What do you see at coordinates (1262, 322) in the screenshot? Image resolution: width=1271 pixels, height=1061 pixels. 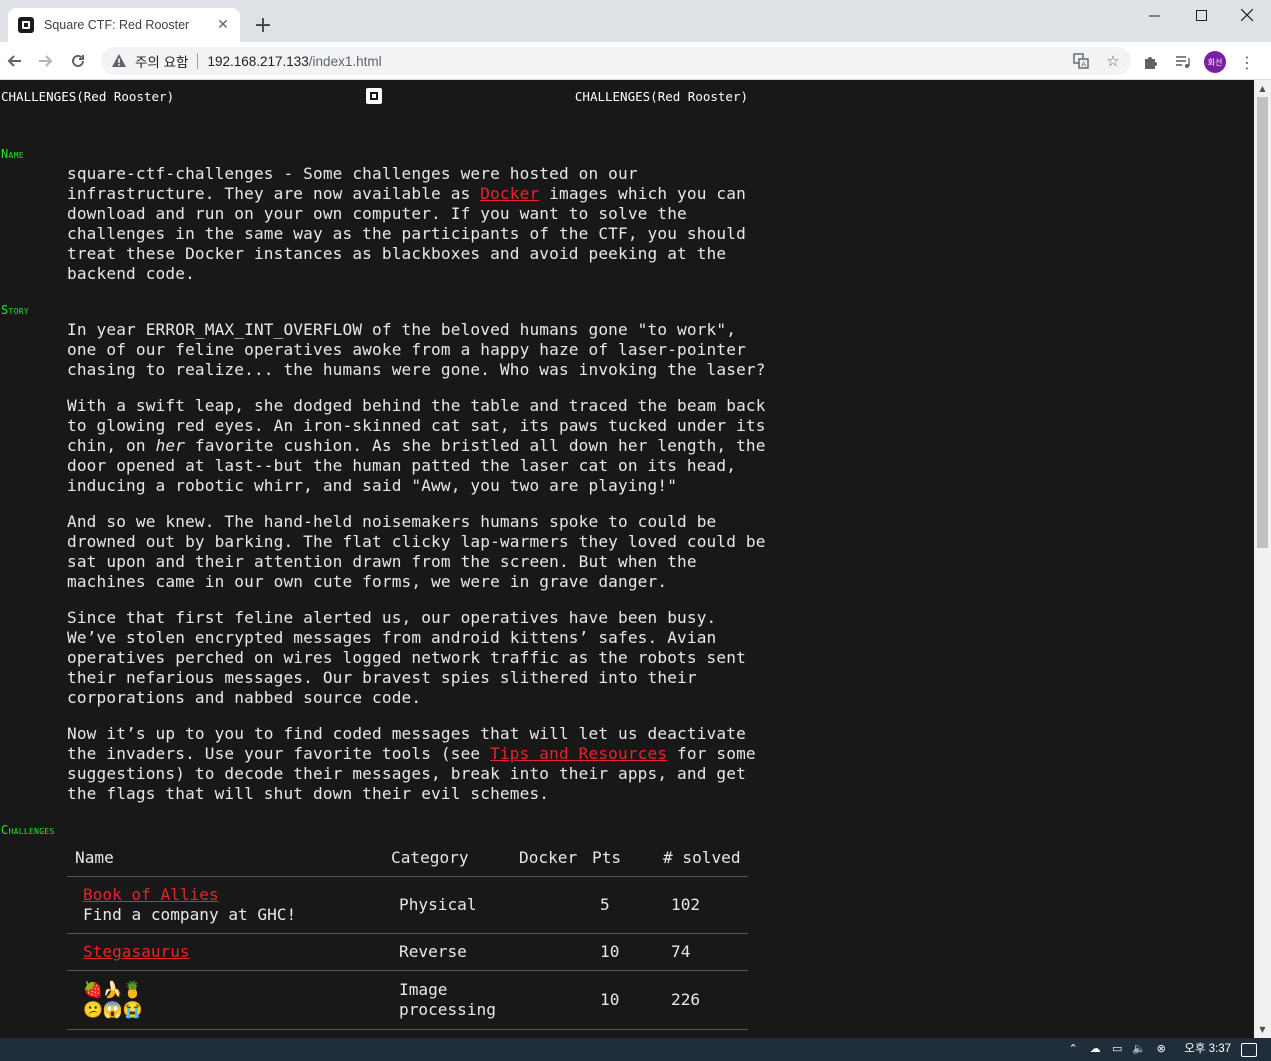 I see `scrollbar-thumb` at bounding box center [1262, 322].